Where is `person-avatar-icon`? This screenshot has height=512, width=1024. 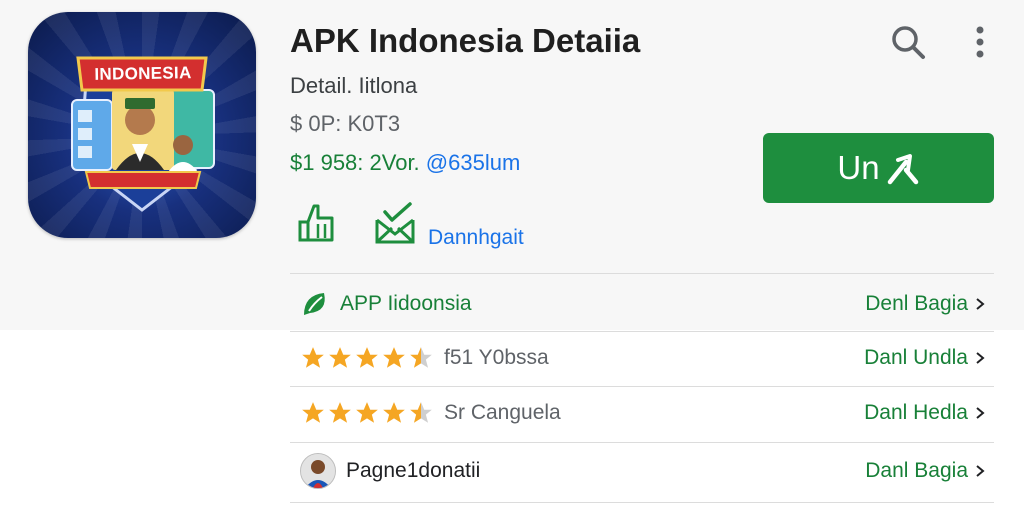
person-avatar-icon is located at coordinates (318, 471).